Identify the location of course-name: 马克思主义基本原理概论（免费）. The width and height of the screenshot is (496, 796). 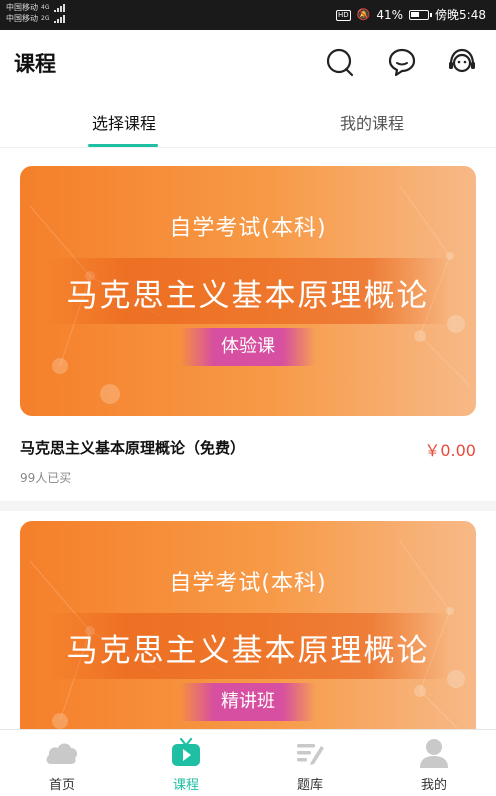
(133, 448).